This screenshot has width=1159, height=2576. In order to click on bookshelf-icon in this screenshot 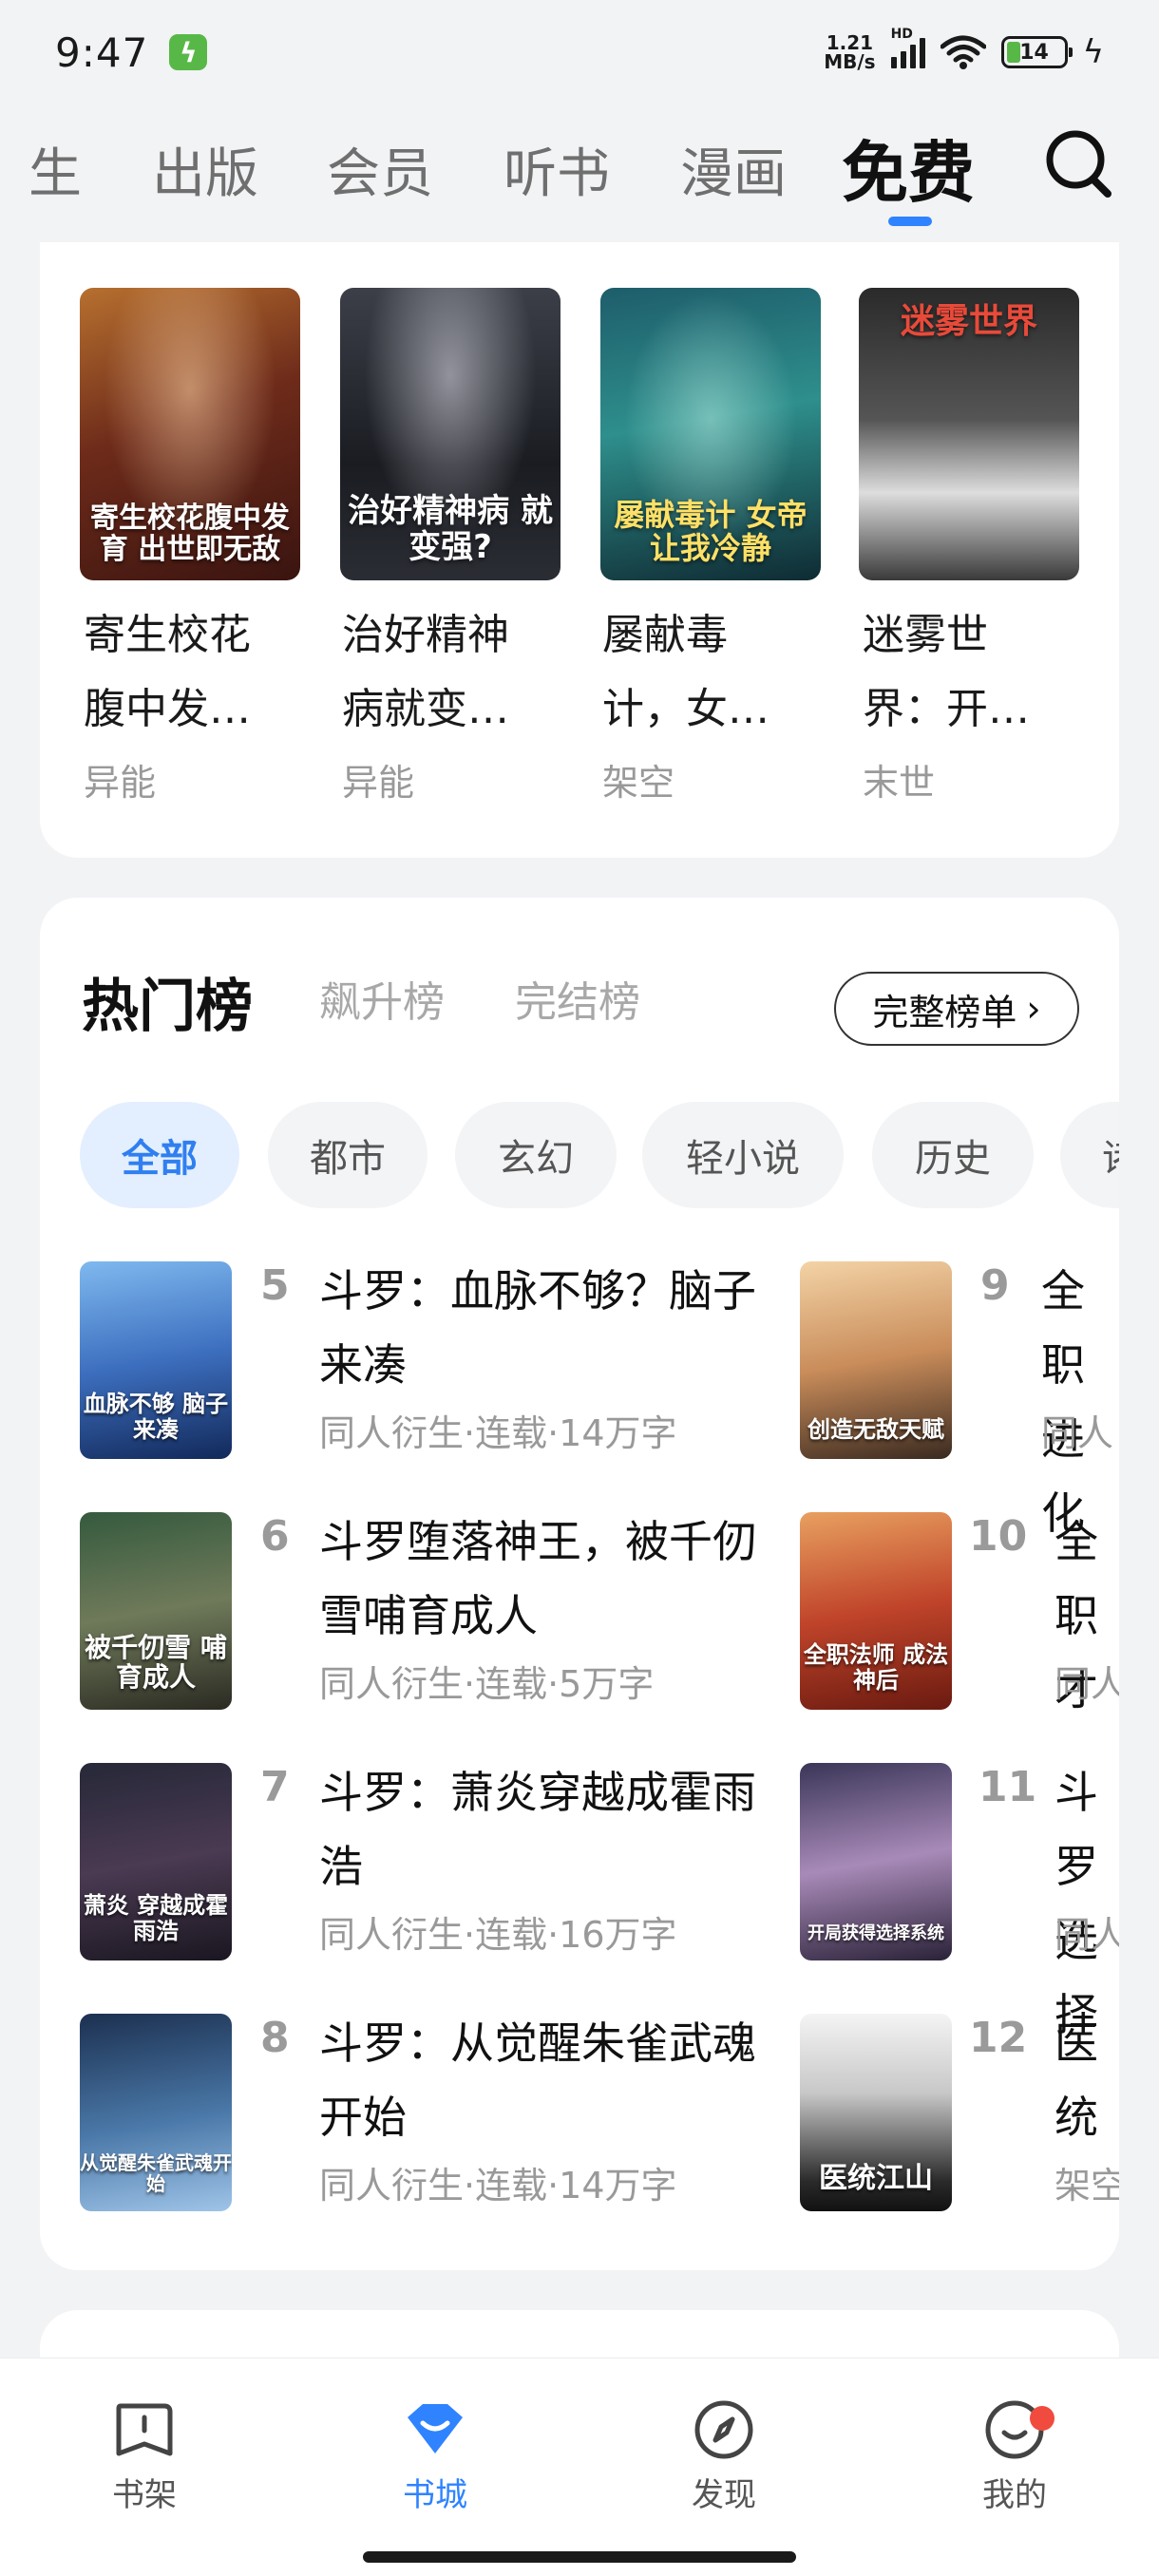, I will do `click(144, 2429)`.